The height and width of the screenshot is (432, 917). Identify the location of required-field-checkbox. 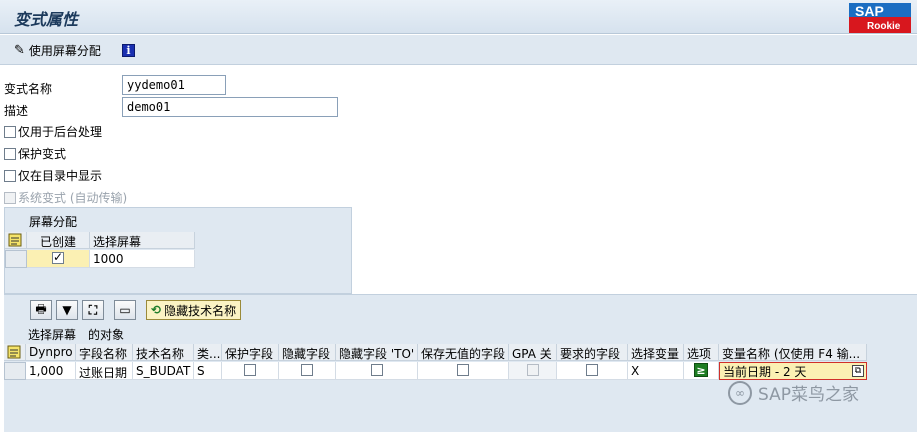
(592, 370).